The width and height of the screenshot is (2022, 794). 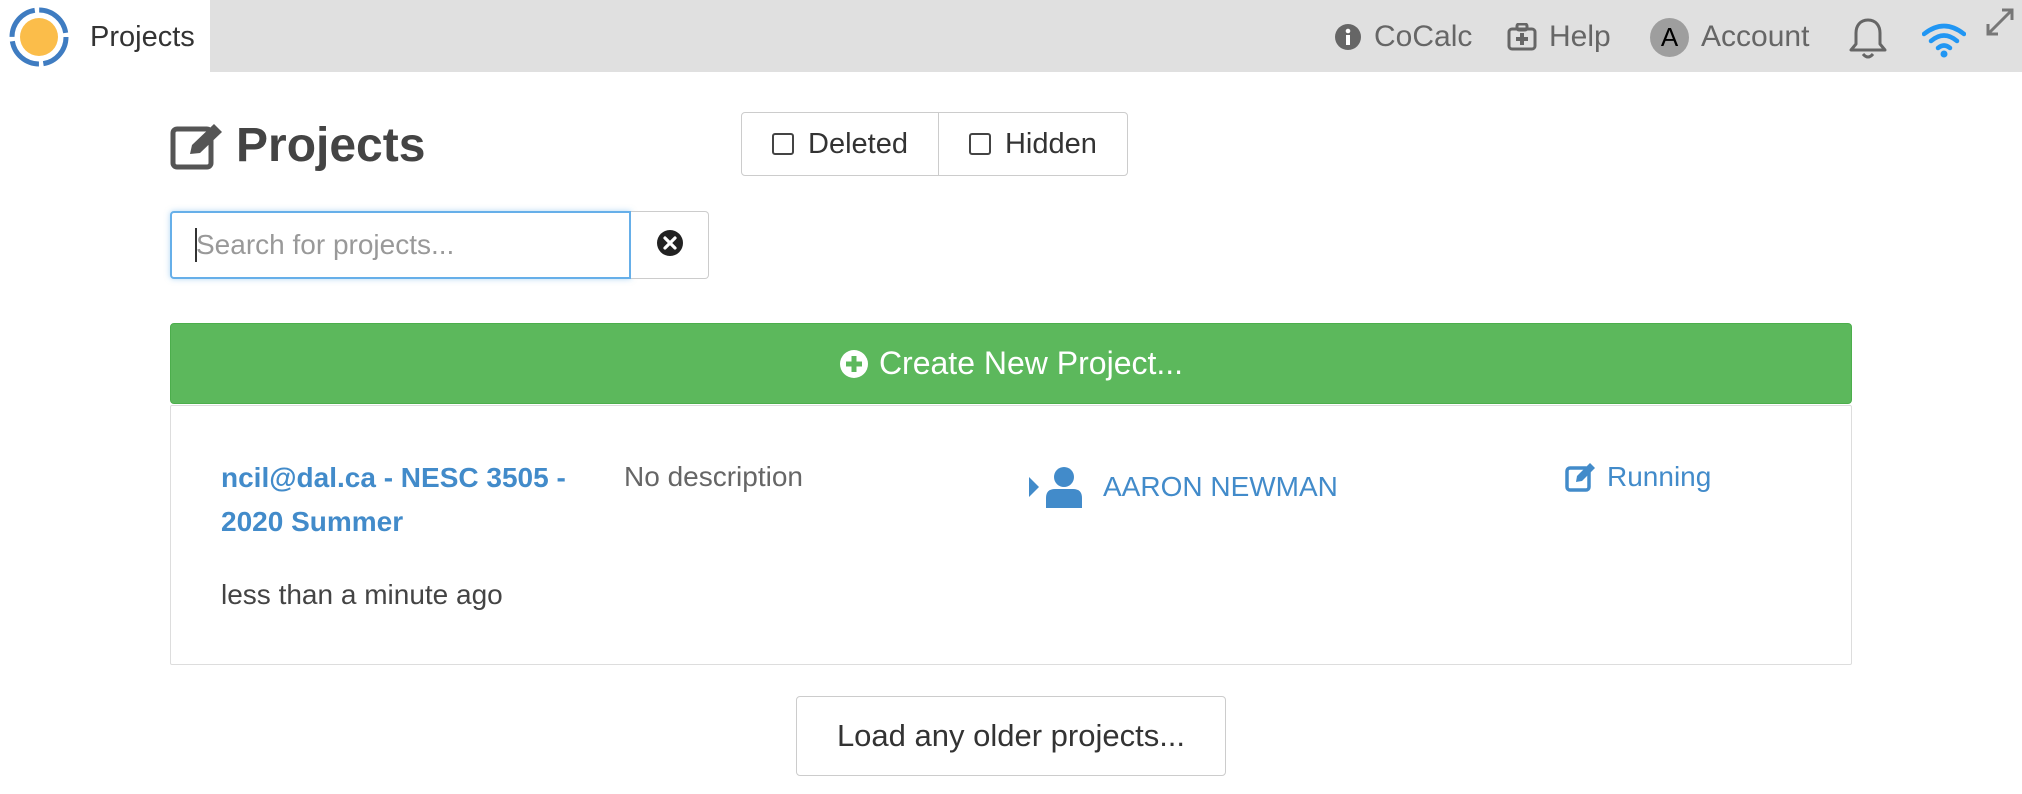 What do you see at coordinates (1522, 37) in the screenshot?
I see `medkit-icon` at bounding box center [1522, 37].